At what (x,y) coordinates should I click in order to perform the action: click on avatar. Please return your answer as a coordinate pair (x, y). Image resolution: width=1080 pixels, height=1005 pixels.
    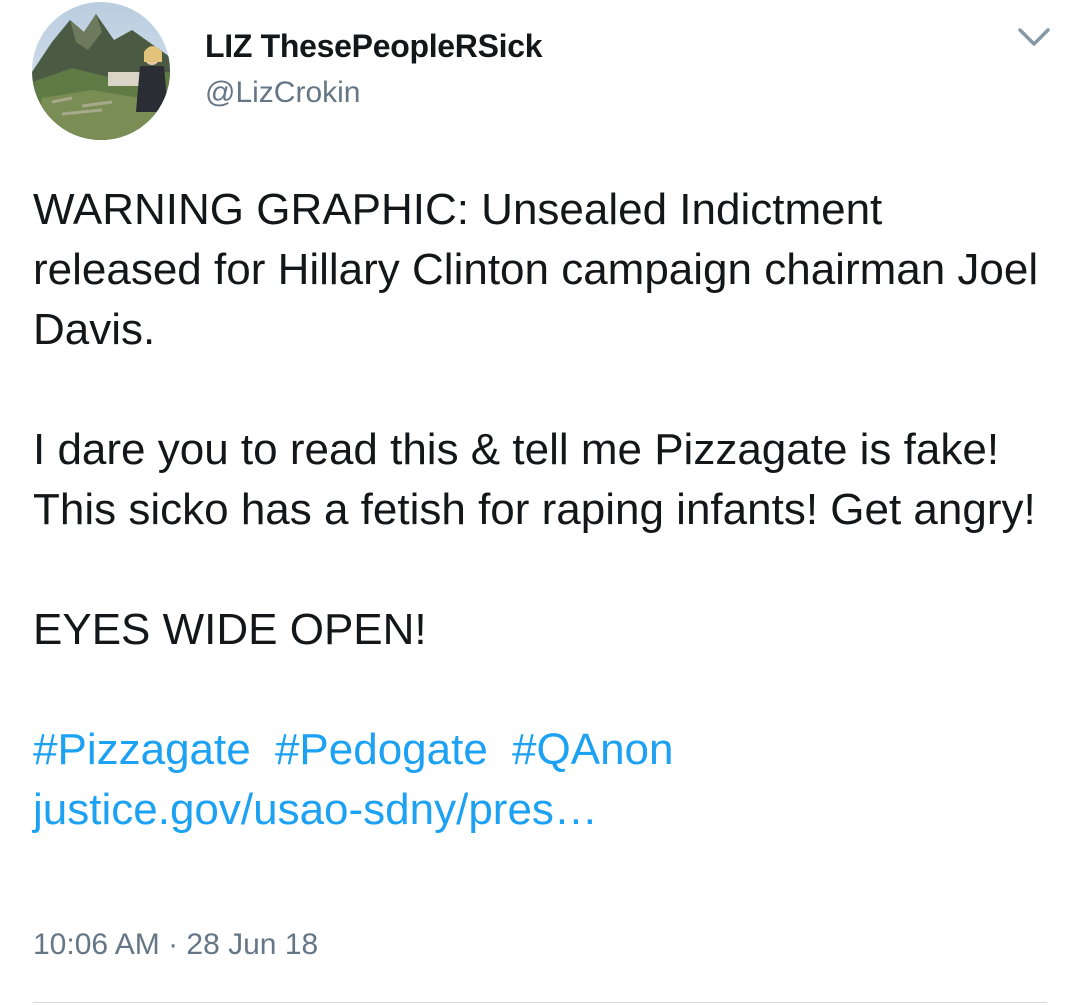
    Looking at the image, I should click on (101, 71).